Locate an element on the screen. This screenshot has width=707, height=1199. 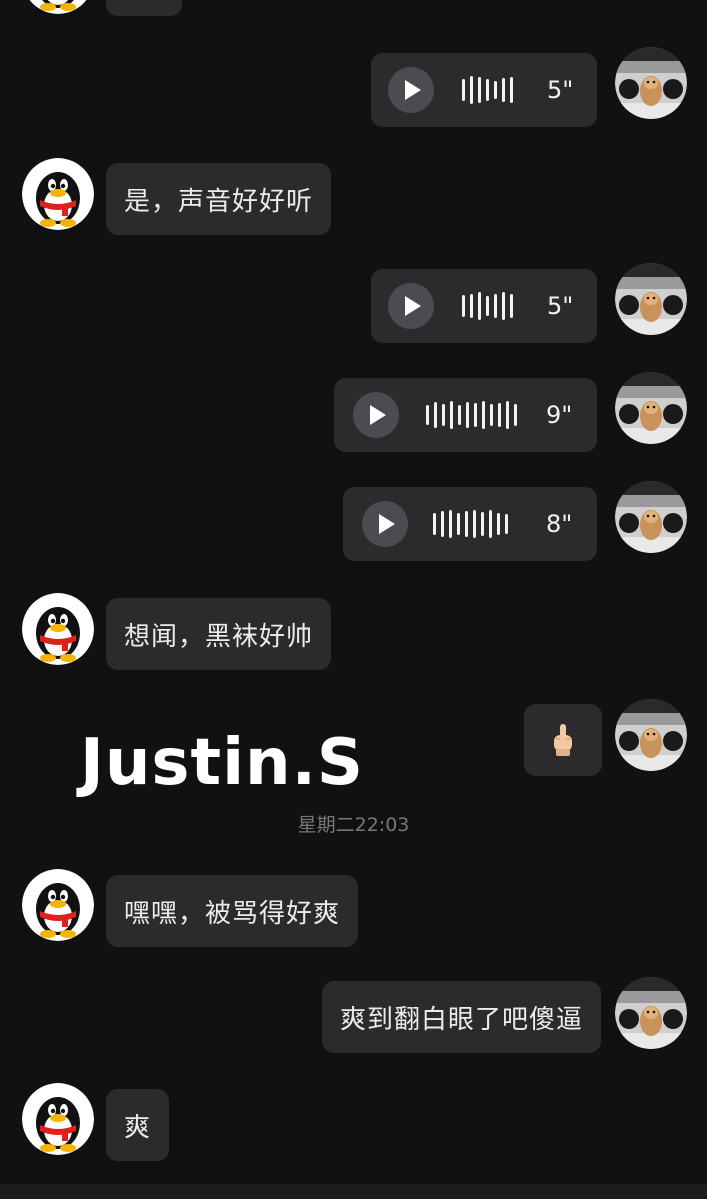
text-message-bubble: 是，声音好好听 is located at coordinates (219, 199).